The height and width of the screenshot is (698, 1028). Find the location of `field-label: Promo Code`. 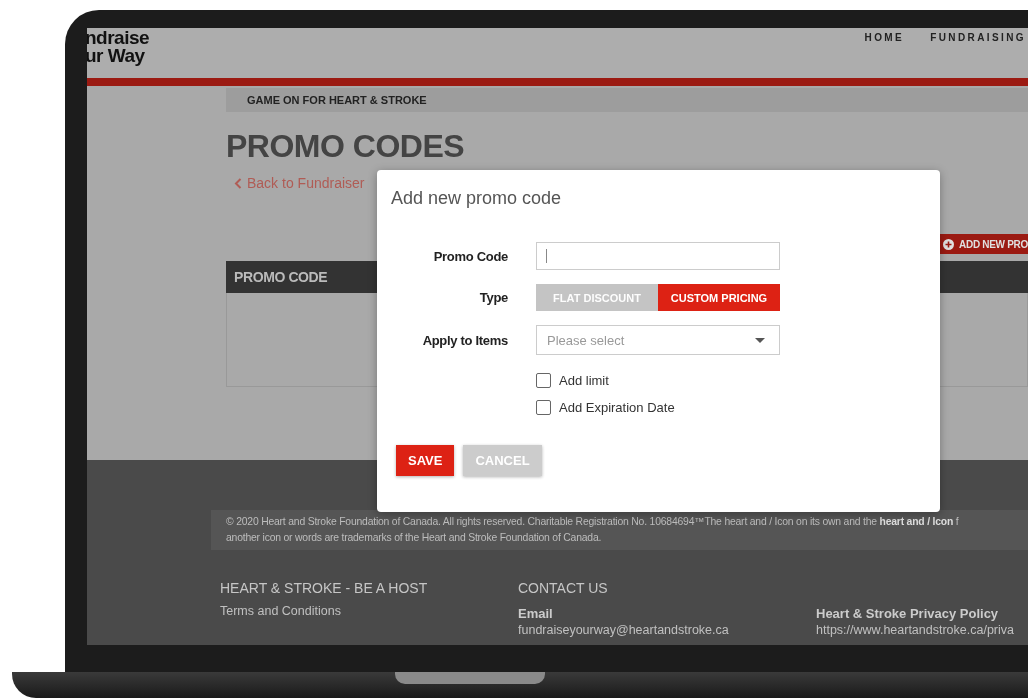

field-label: Promo Code is located at coordinates (470, 256).